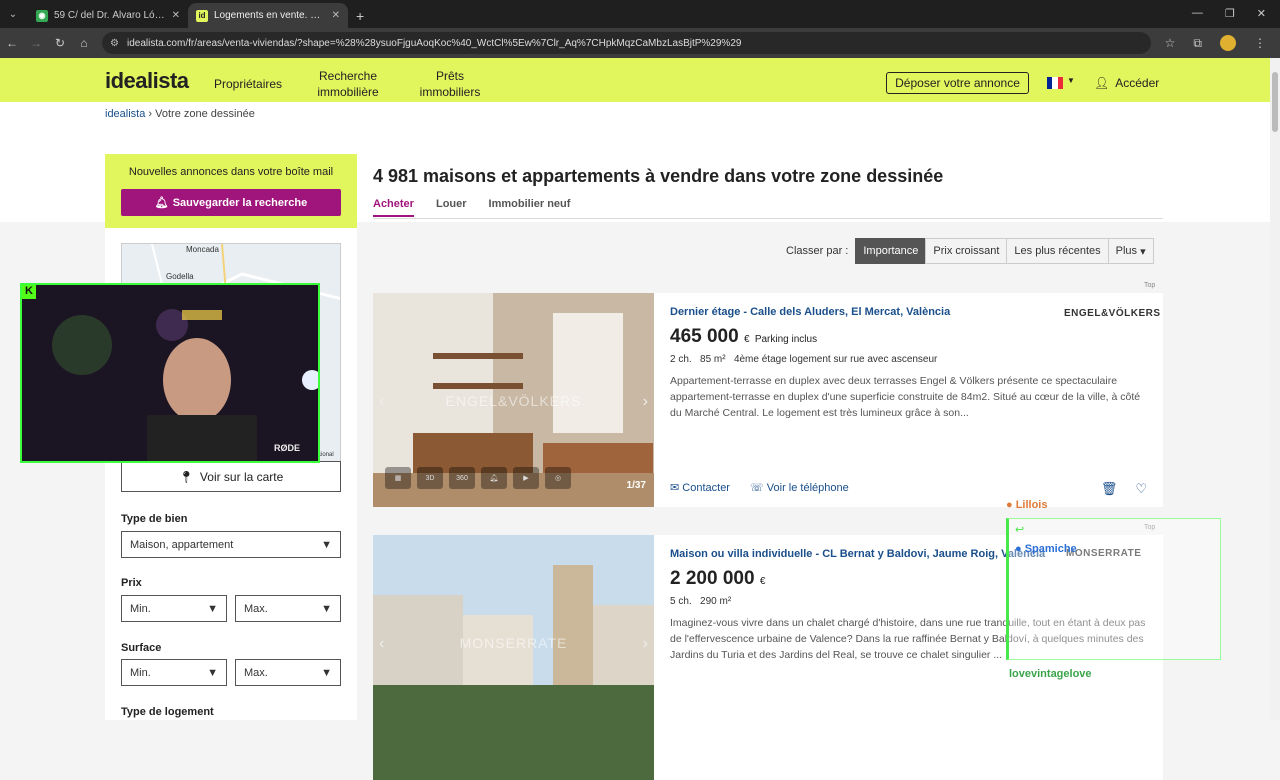  Describe the element at coordinates (1109, 489) in the screenshot. I see `trash-icon: 🗑︎` at that location.